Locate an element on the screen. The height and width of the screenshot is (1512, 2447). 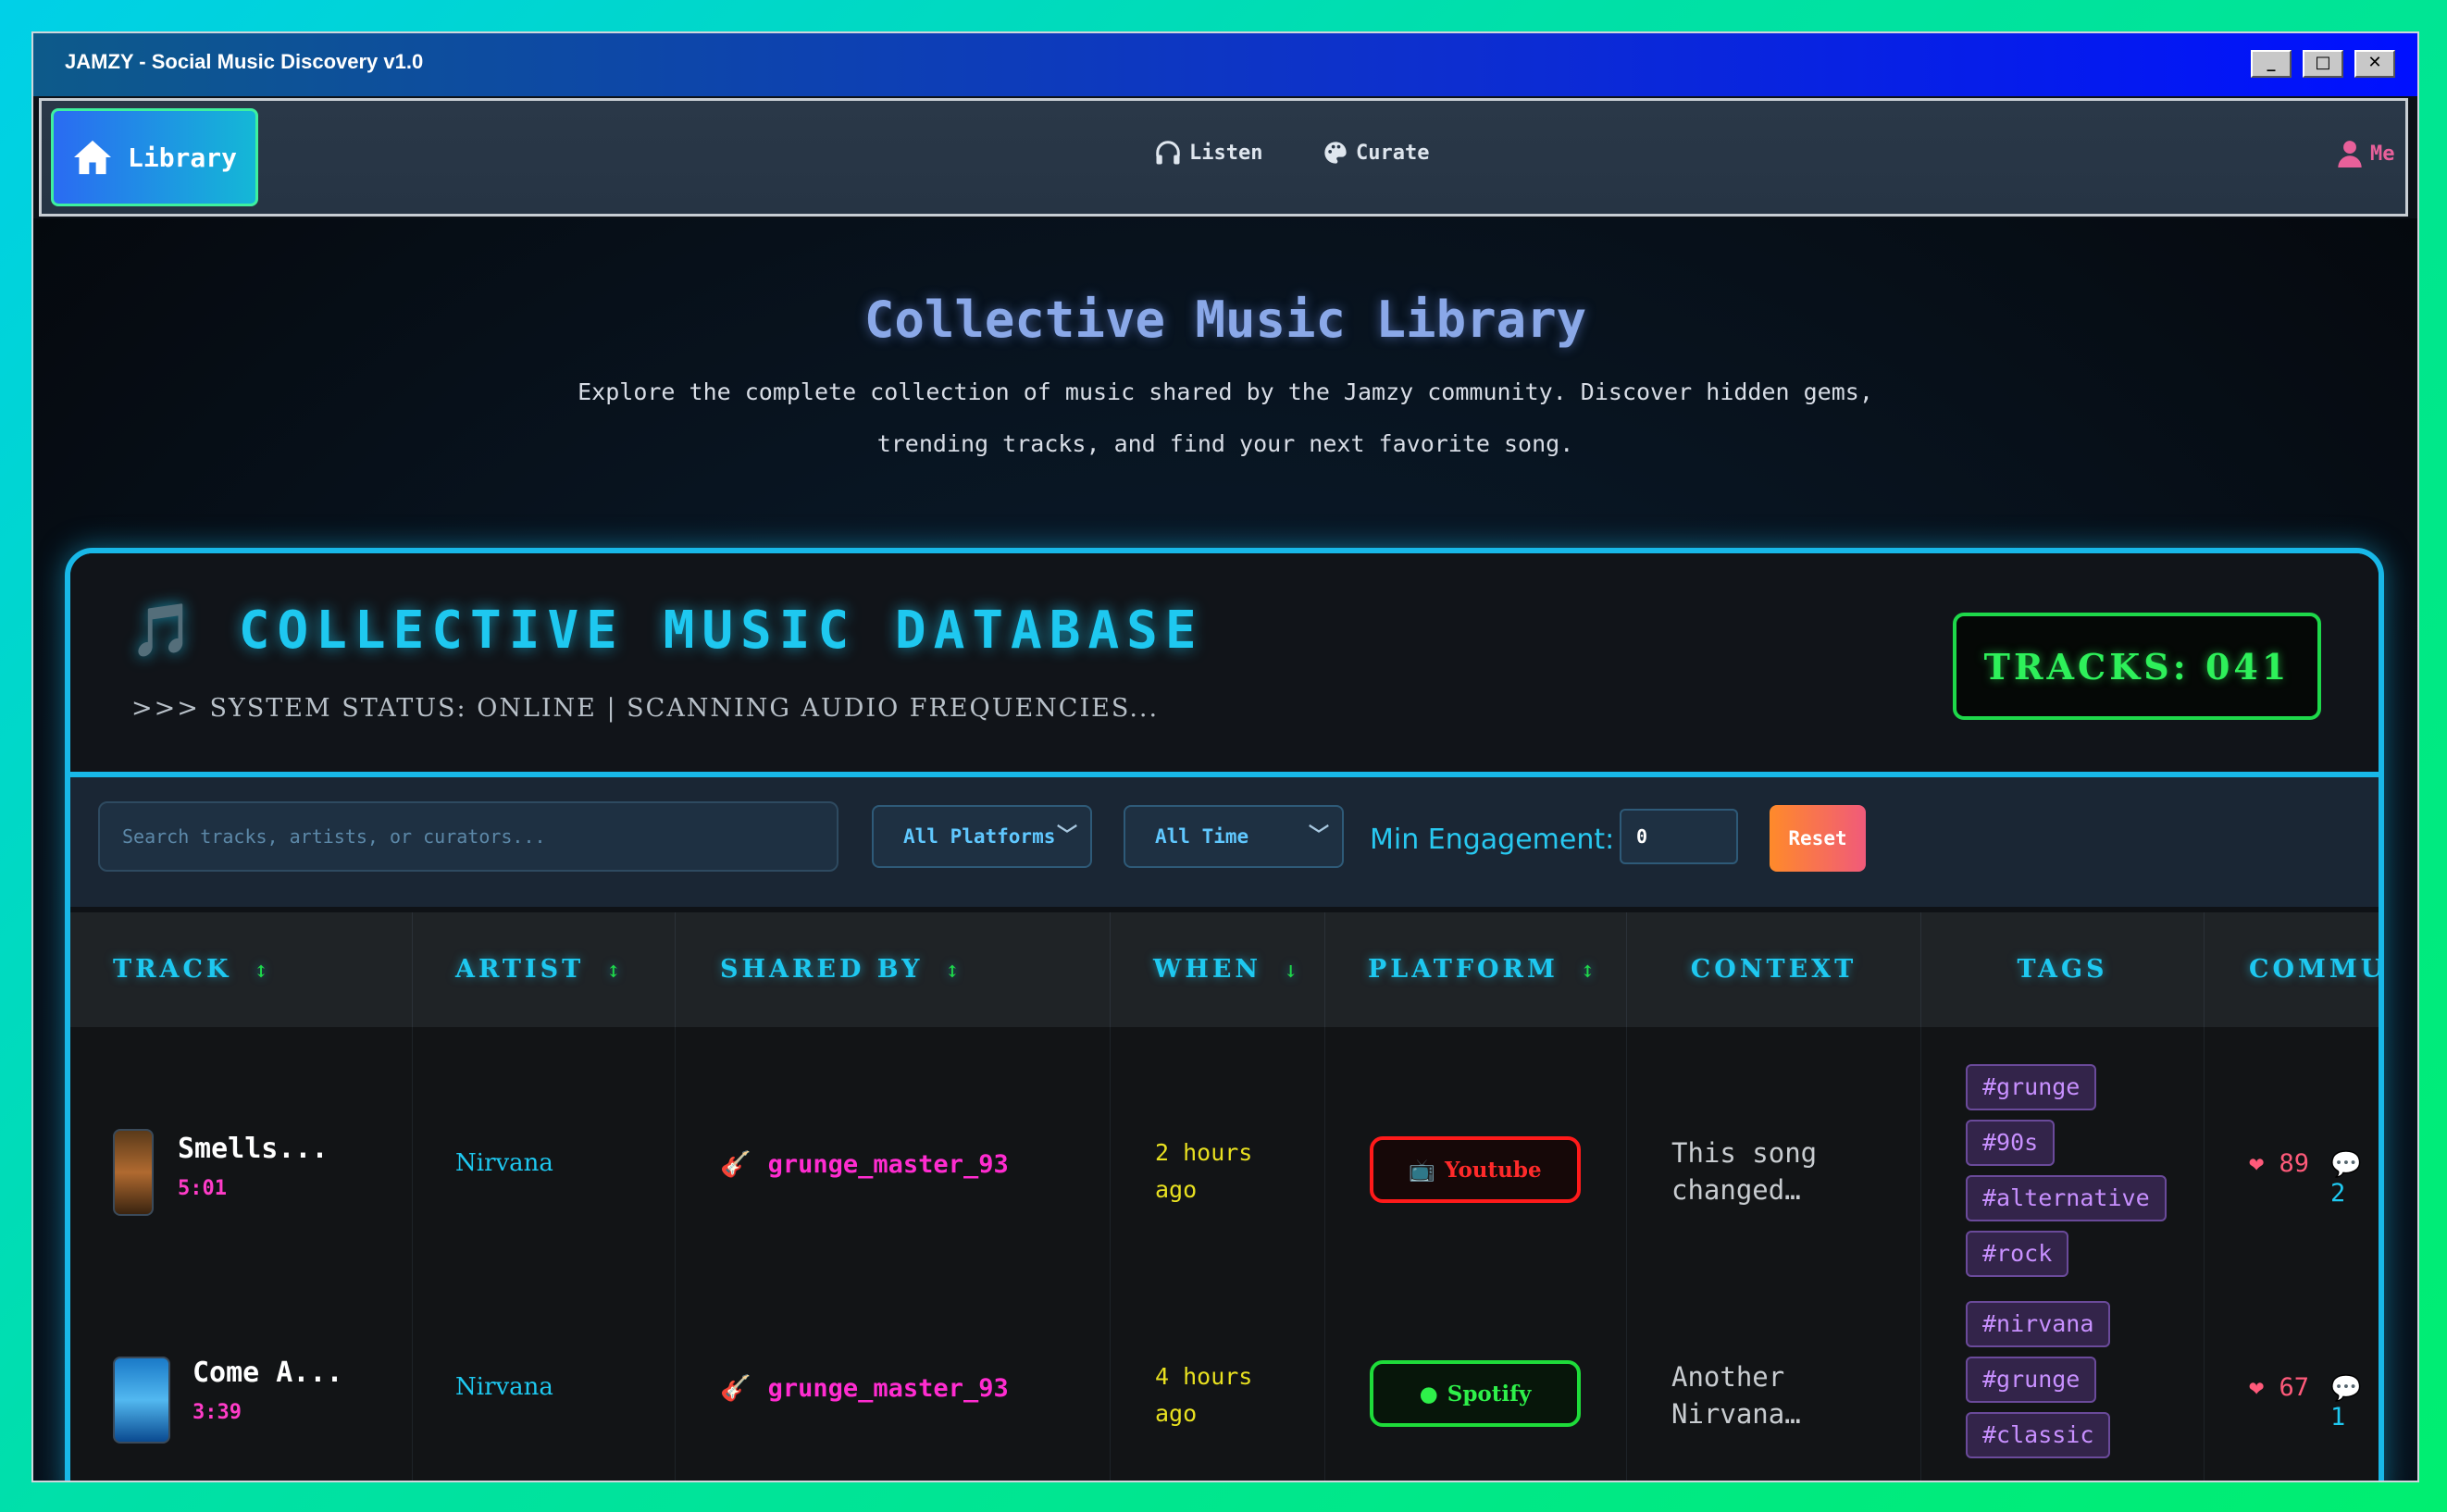
when-cell: 4 hours ago is located at coordinates (1218, 1383).